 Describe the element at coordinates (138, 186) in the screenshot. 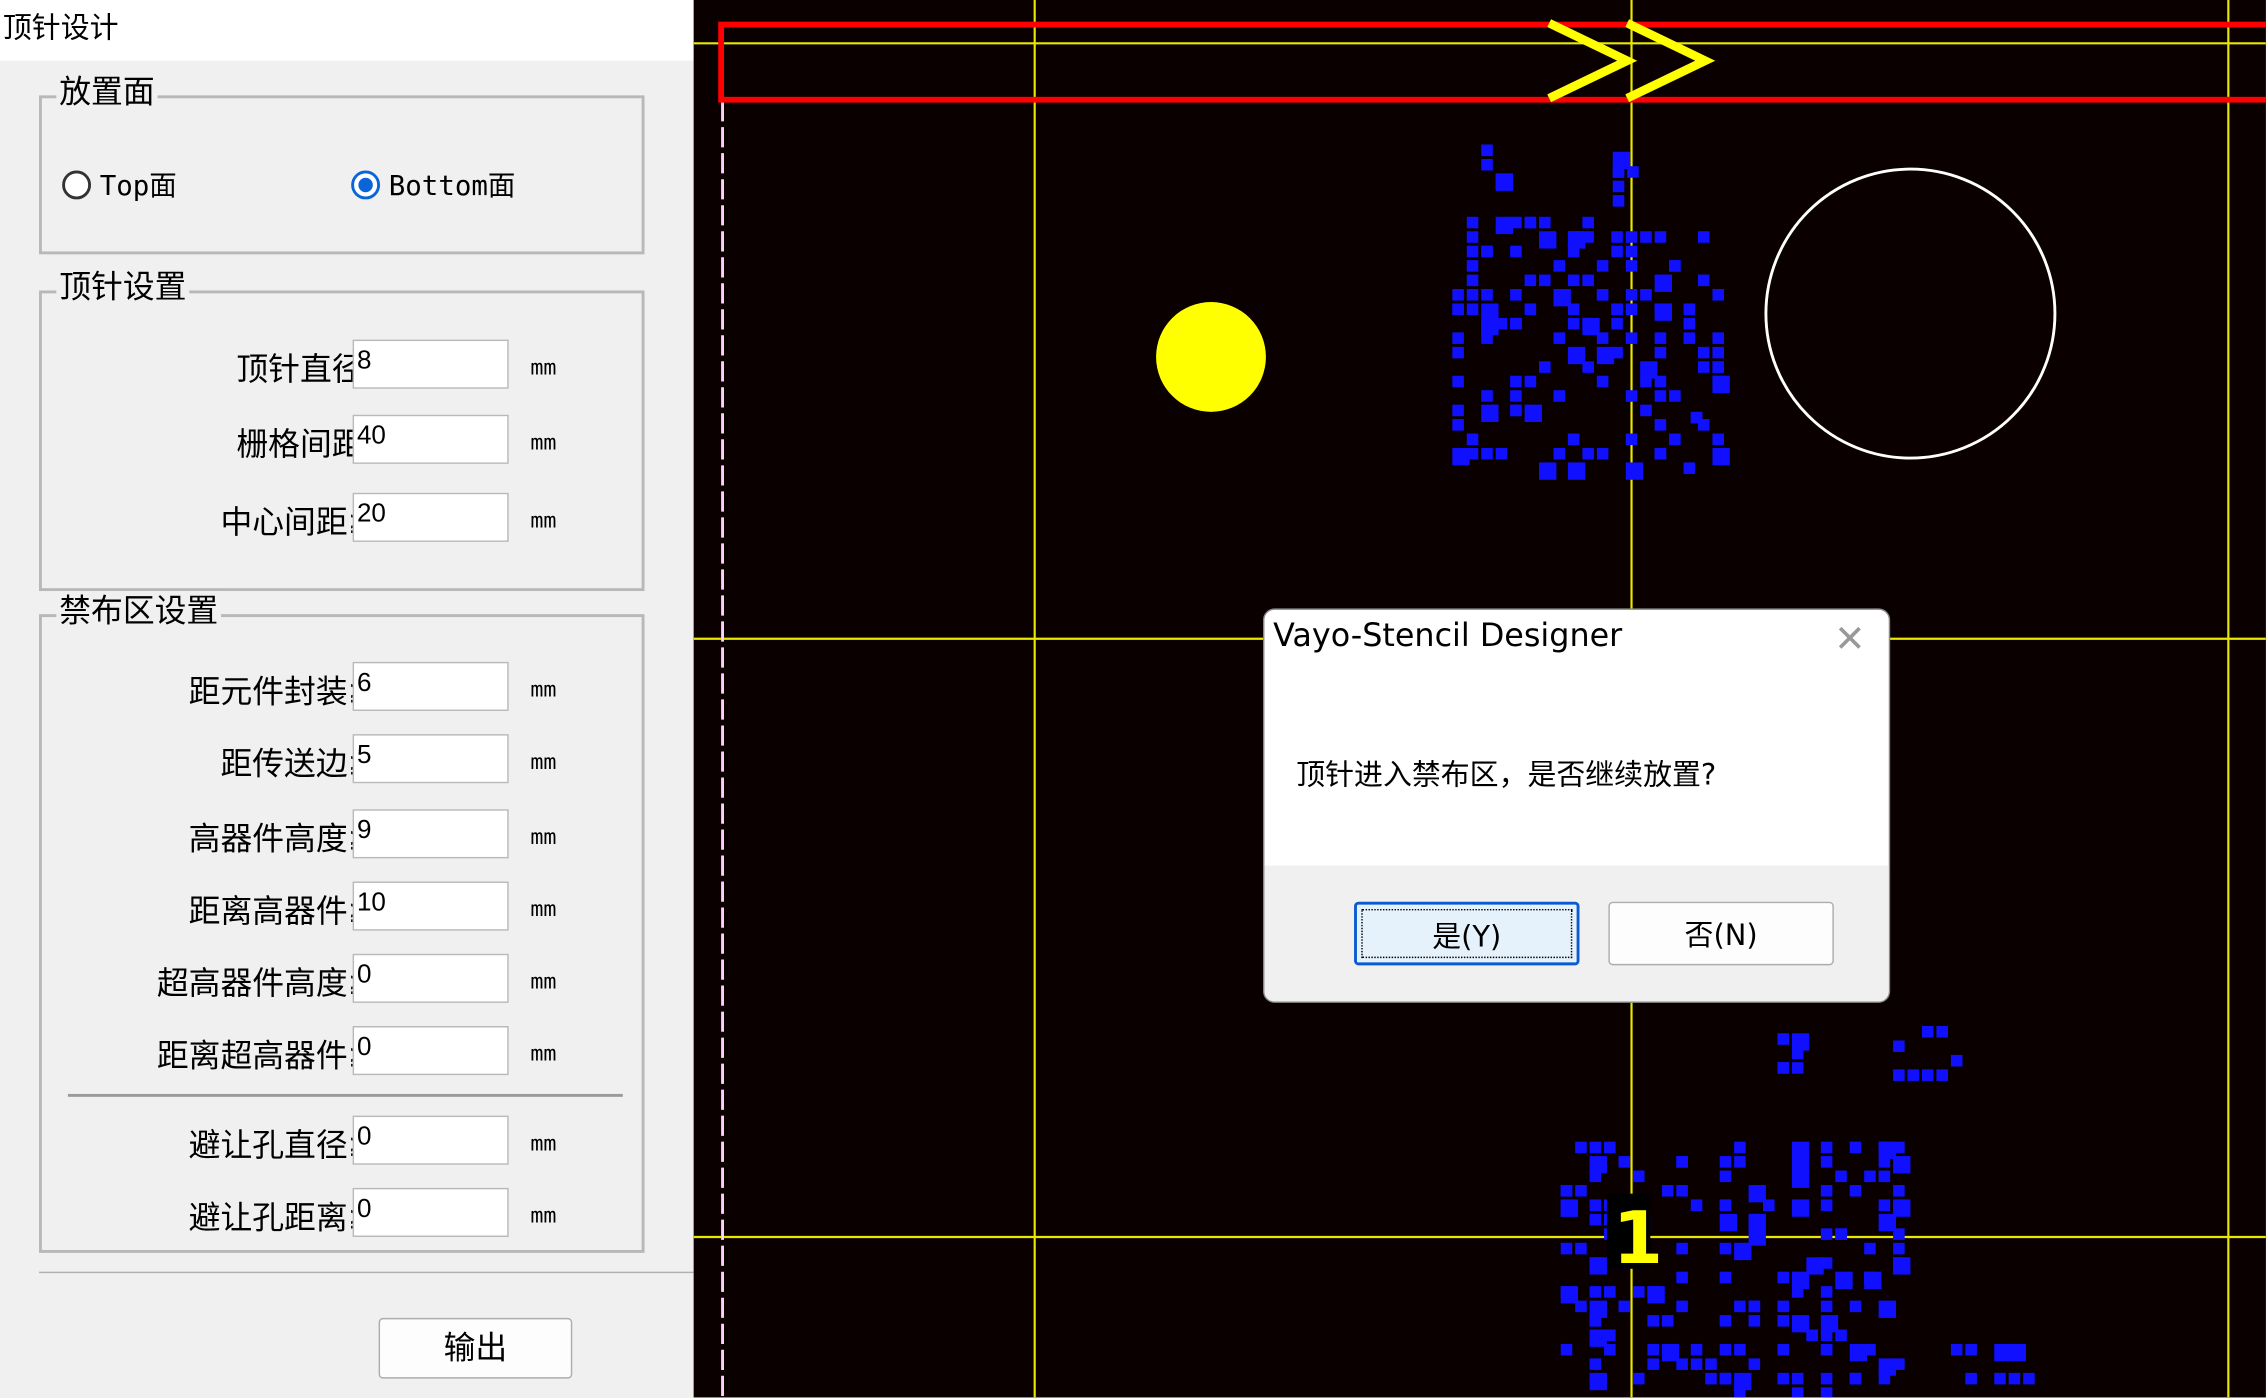

I see `radio-top-label: Top面` at that location.